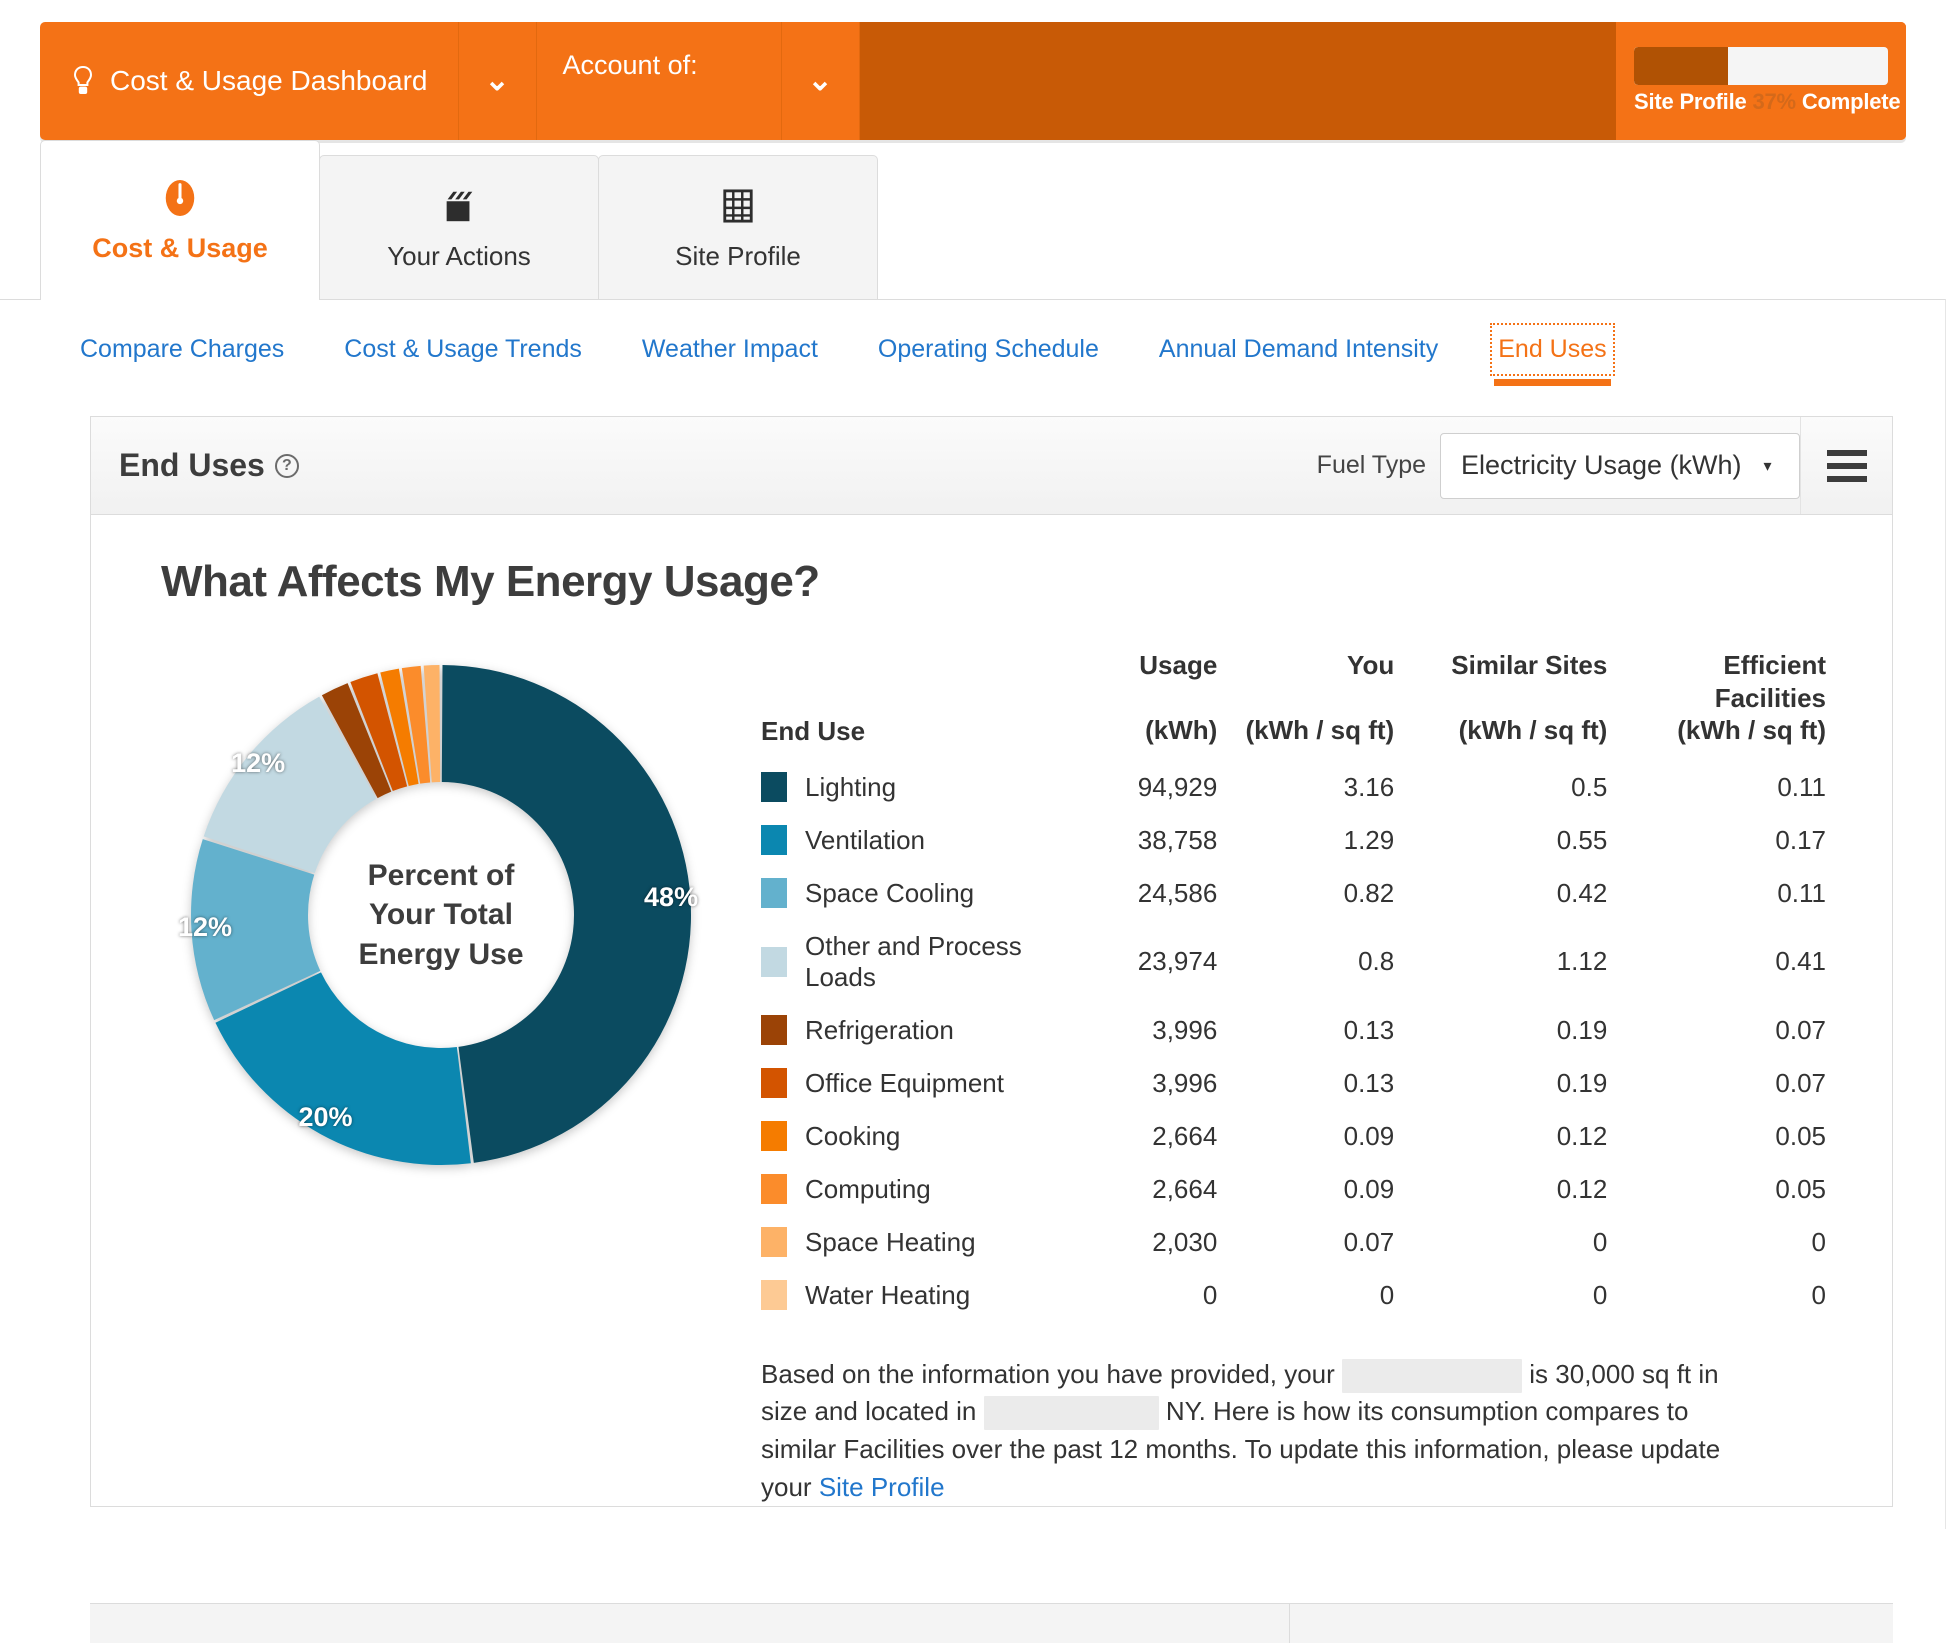  What do you see at coordinates (566, 914) in the screenshot?
I see `donut-slice` at bounding box center [566, 914].